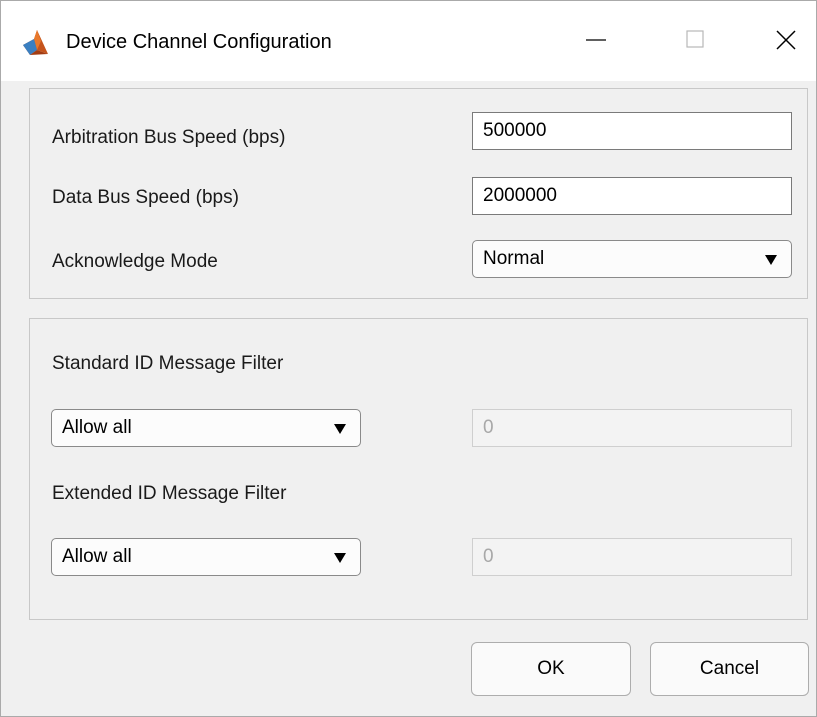 This screenshot has height=717, width=817. I want to click on close-button, so click(786, 40).